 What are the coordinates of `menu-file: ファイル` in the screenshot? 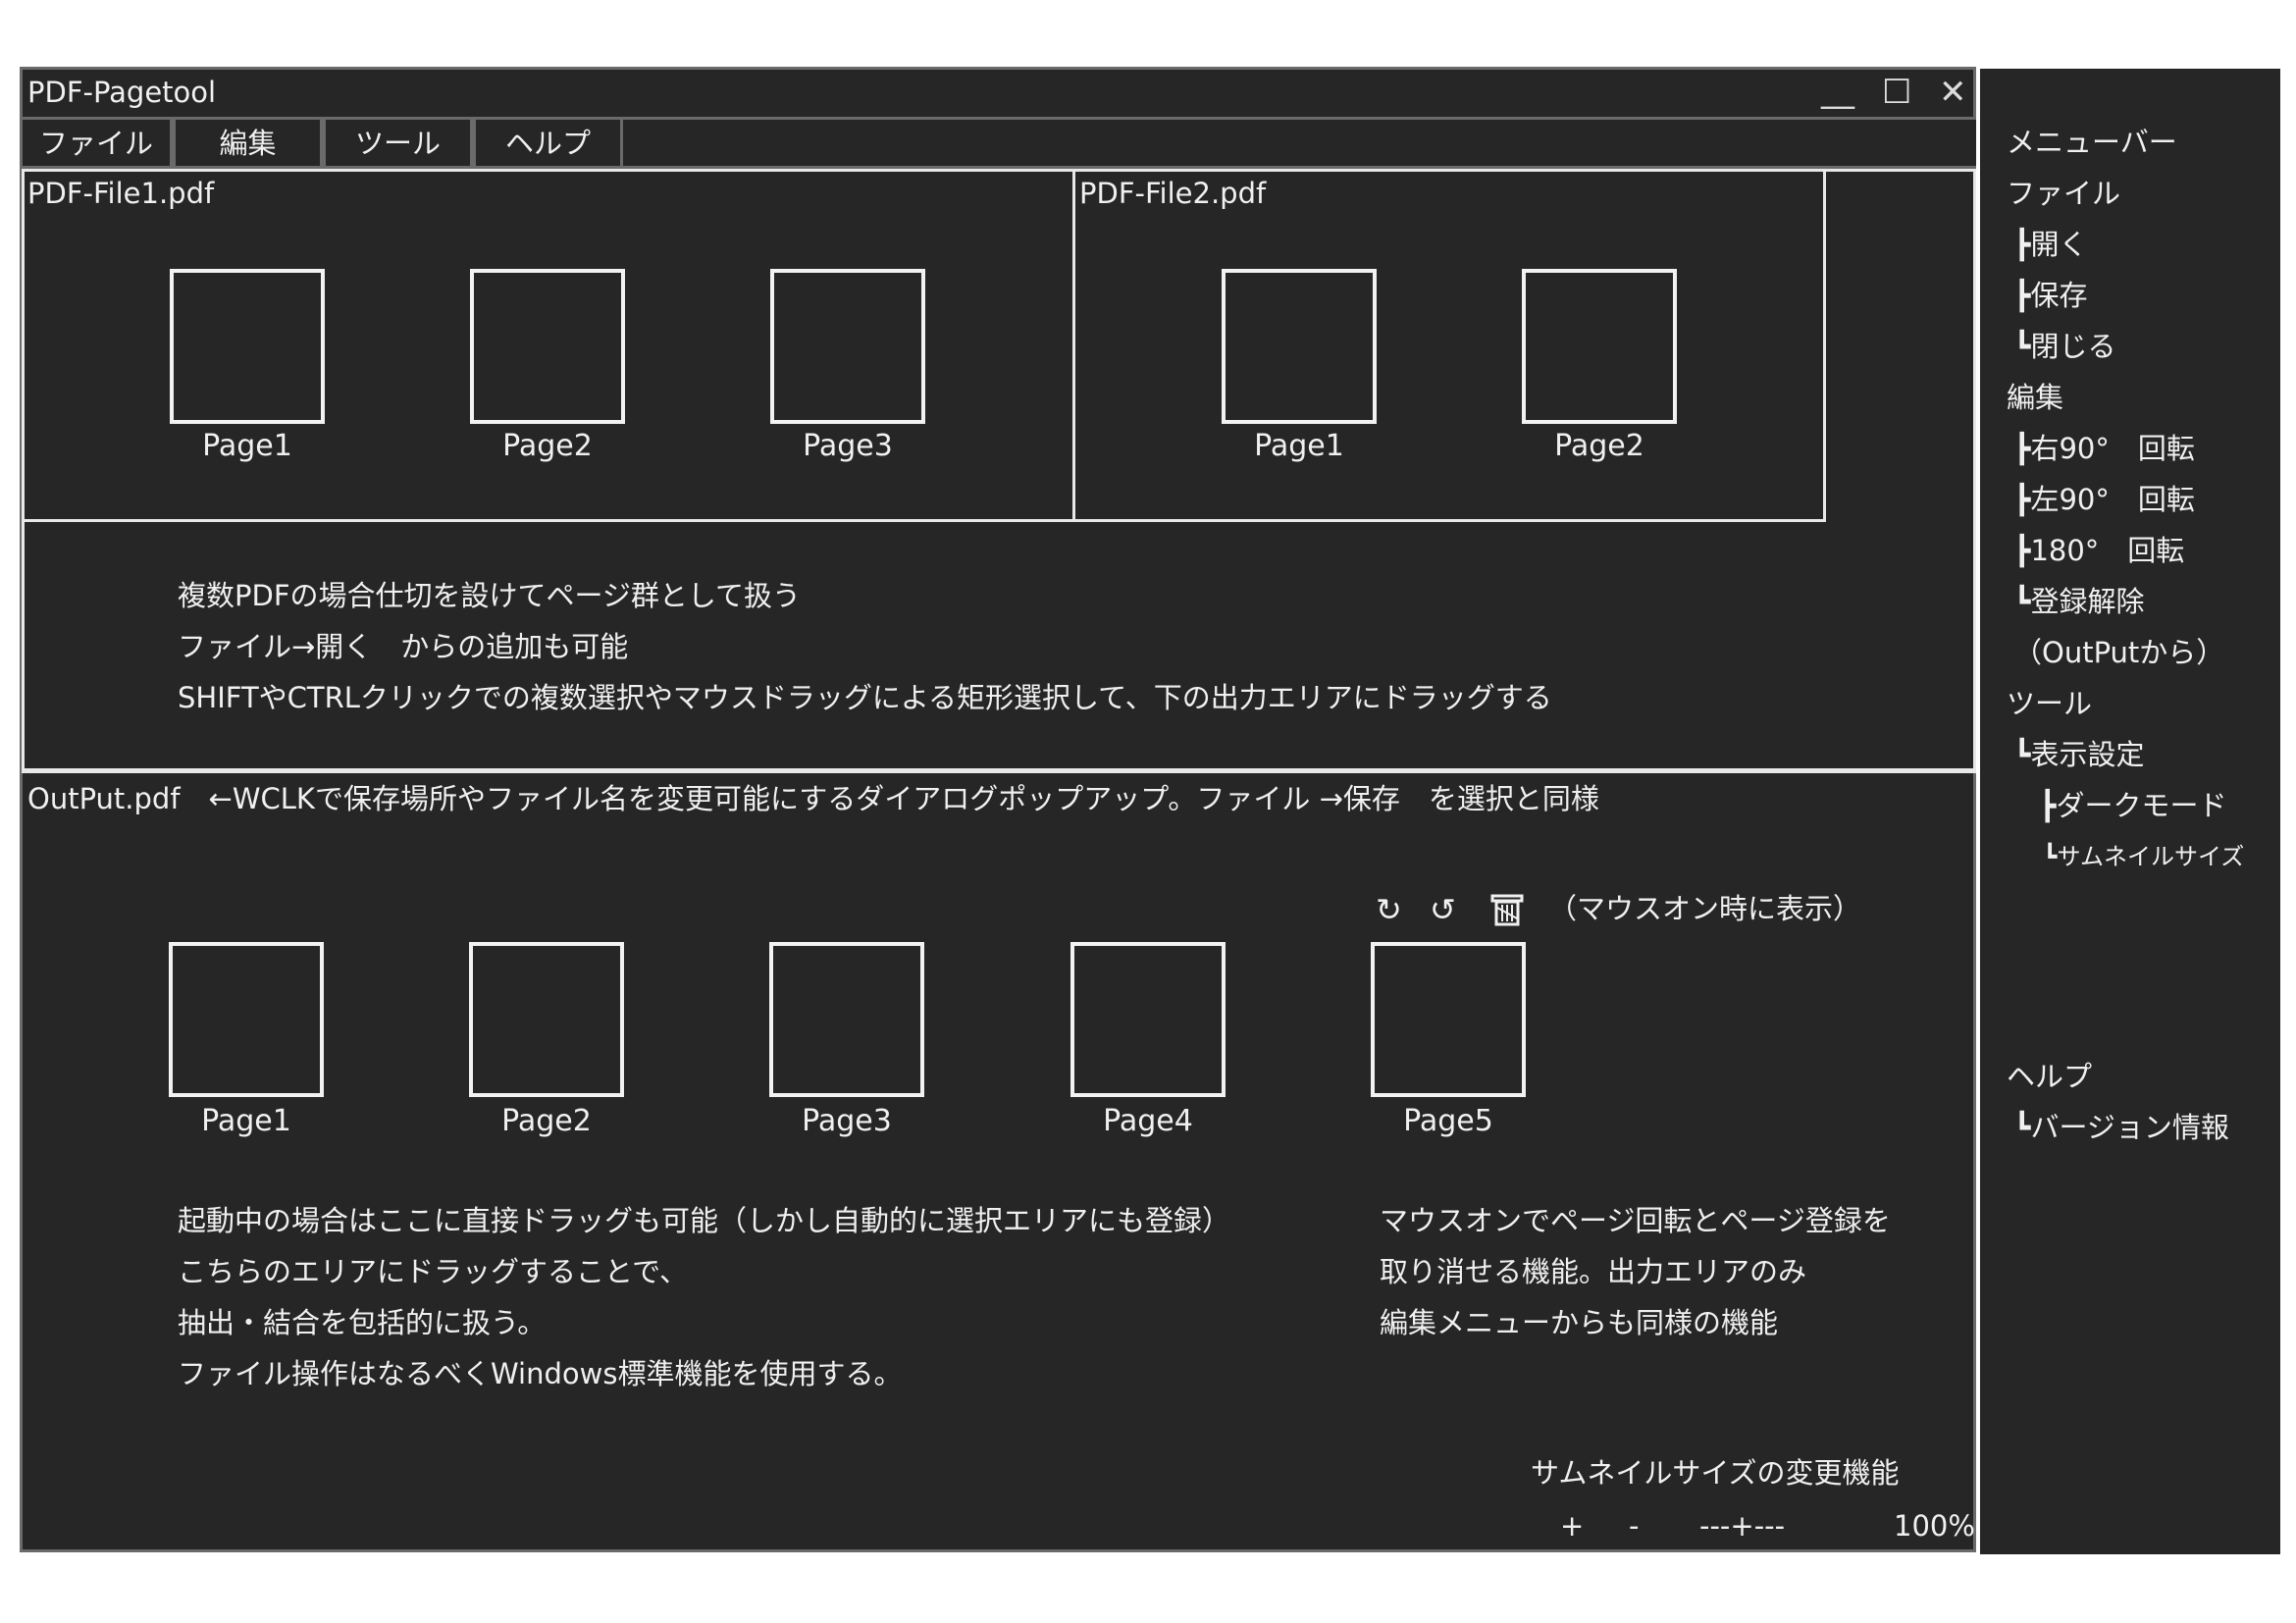 It's located at (96, 144).